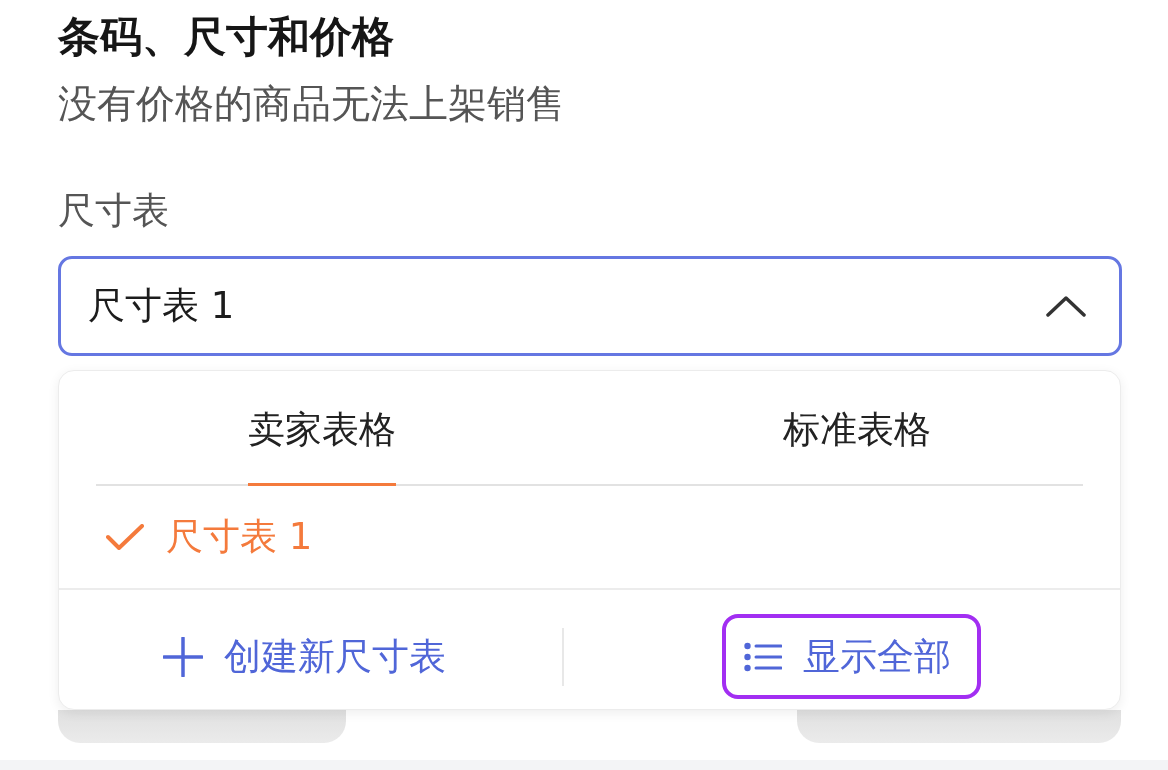  What do you see at coordinates (857, 428) in the screenshot?
I see `dropdown-tab: 标准表格` at bounding box center [857, 428].